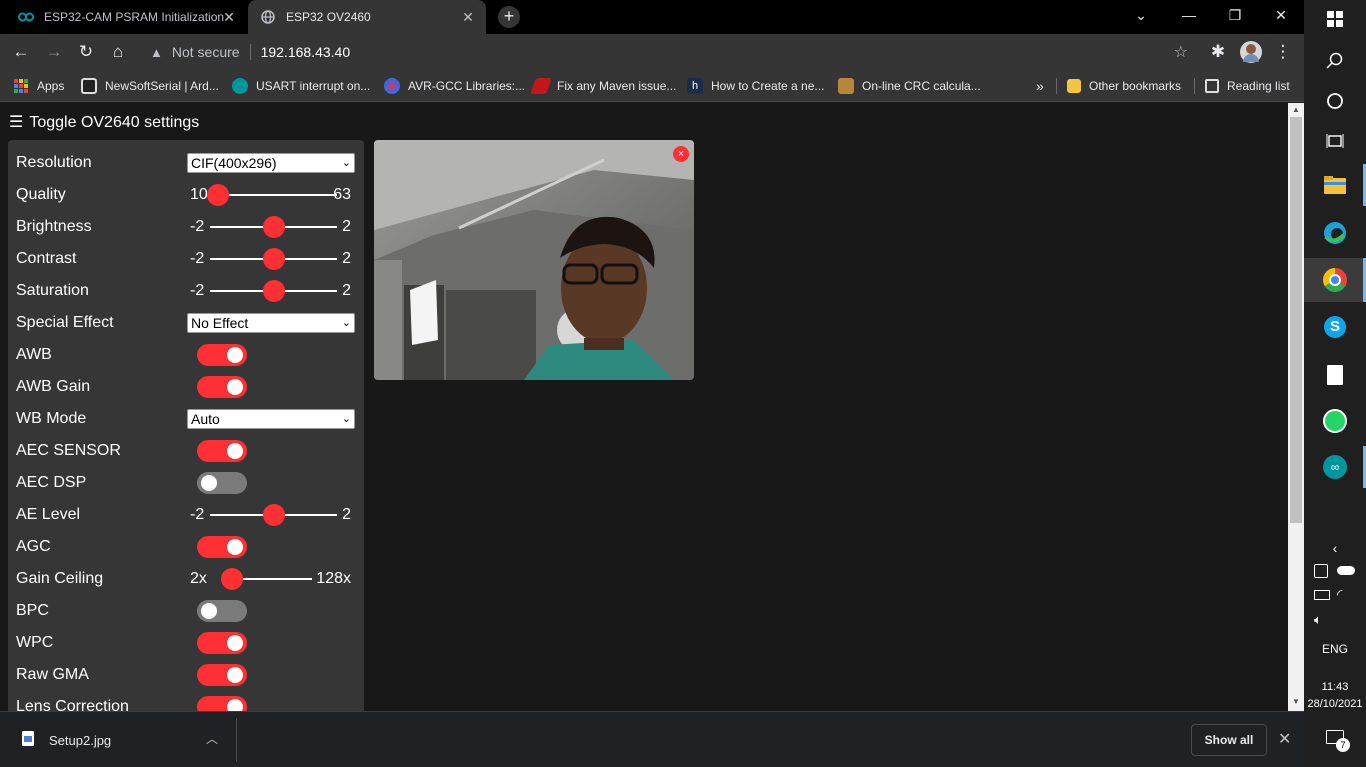 This screenshot has width=1366, height=767. Describe the element at coordinates (222, 483) in the screenshot. I see `aec-dsp-toggle` at that location.